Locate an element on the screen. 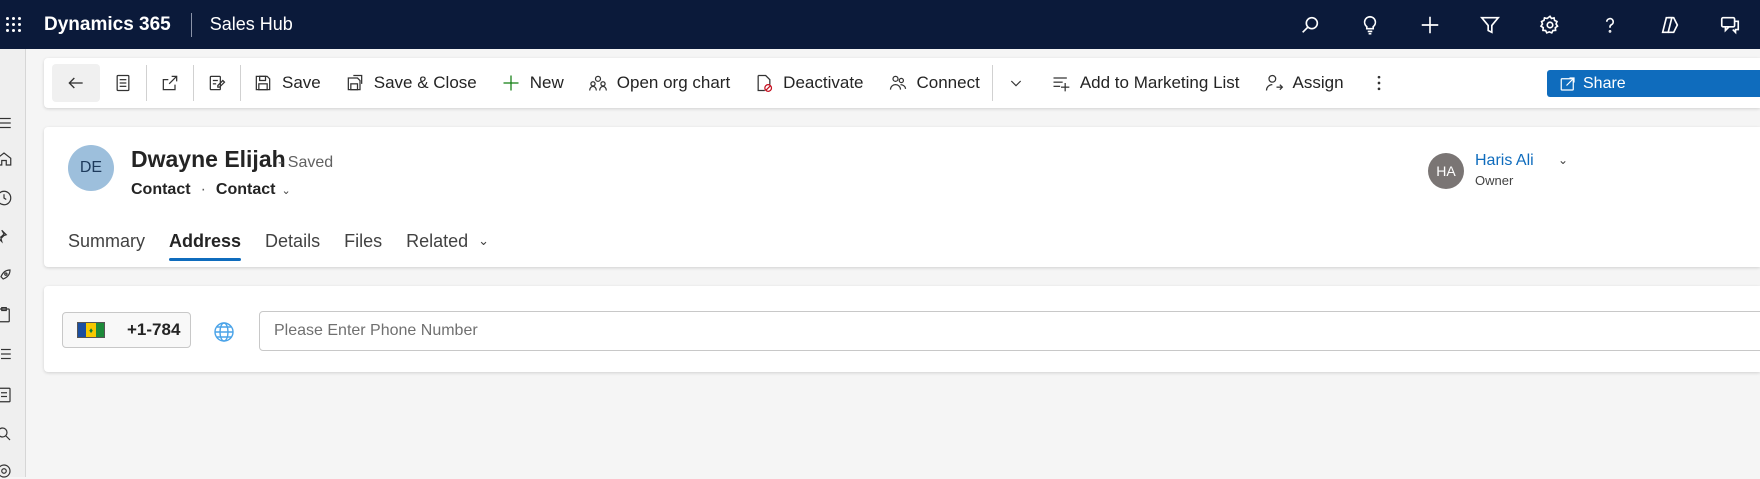 This screenshot has width=1760, height=479. form-tabs: Summary Address Details Files Related ⌄ is located at coordinates (278, 242).